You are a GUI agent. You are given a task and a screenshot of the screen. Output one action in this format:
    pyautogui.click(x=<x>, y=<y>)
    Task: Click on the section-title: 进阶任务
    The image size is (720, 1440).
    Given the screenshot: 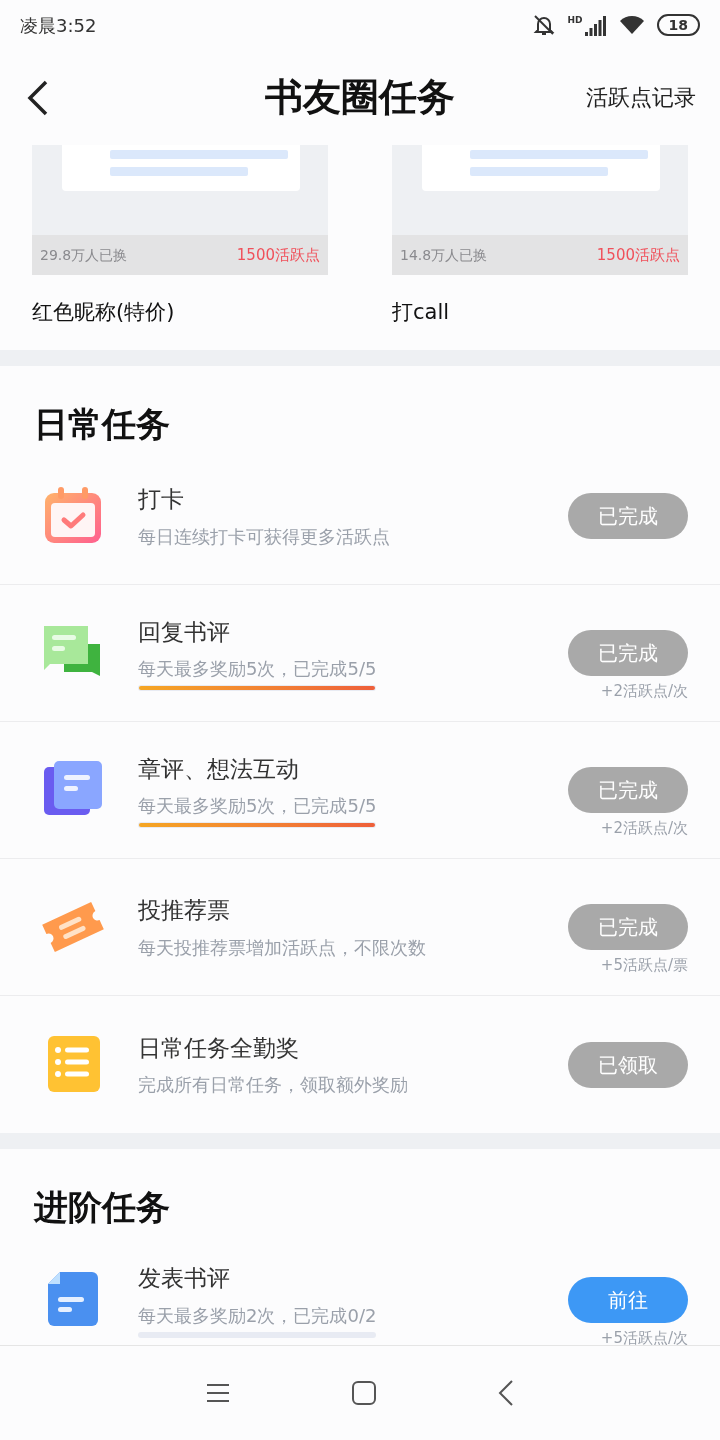 What is the action you would take?
    pyautogui.click(x=101, y=1207)
    